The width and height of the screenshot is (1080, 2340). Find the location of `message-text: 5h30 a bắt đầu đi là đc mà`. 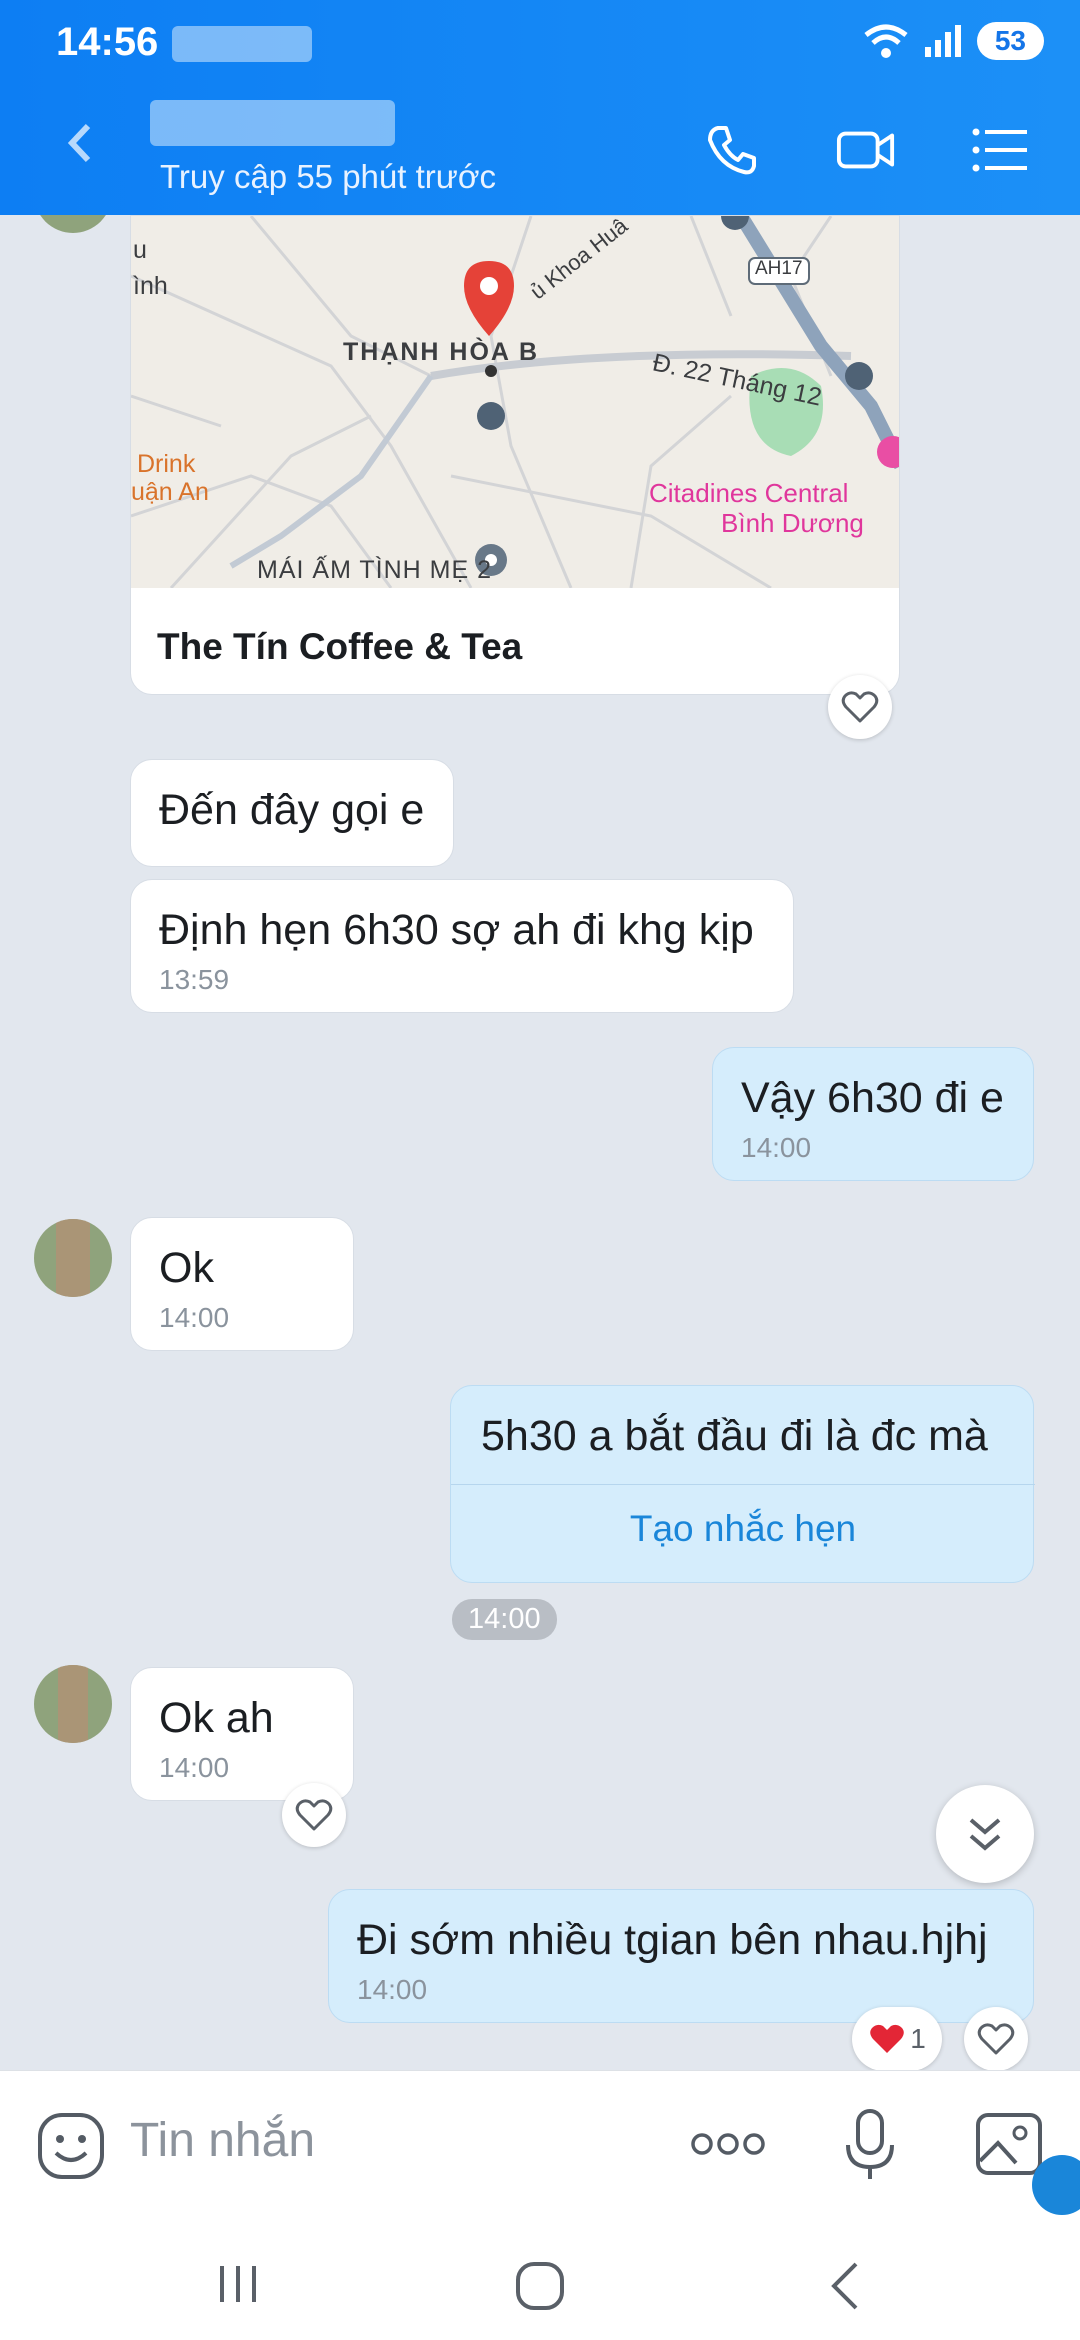

message-text: 5h30 a bắt đầu đi là đc mà is located at coordinates (734, 1436).